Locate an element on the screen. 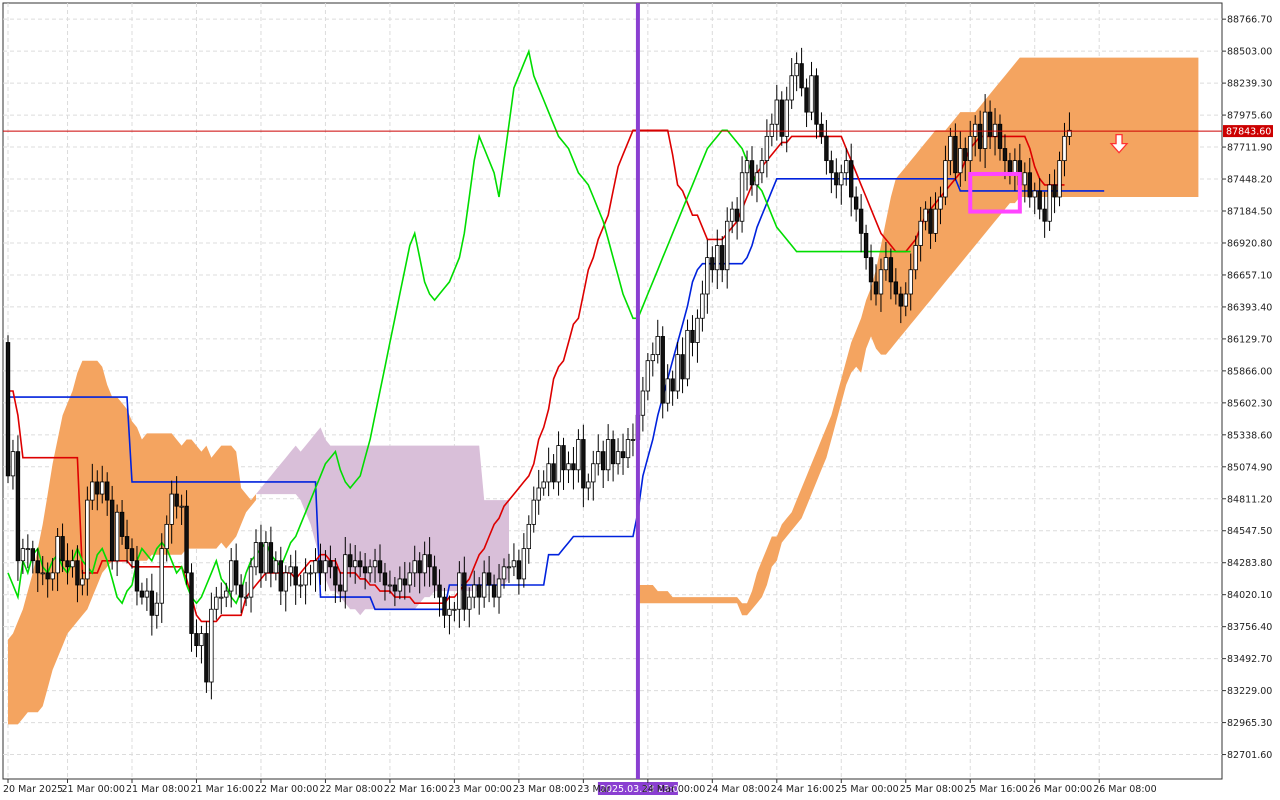 This screenshot has width=1280, height=800. x-tick-label: 22 Mar 00:00 is located at coordinates (286, 789).